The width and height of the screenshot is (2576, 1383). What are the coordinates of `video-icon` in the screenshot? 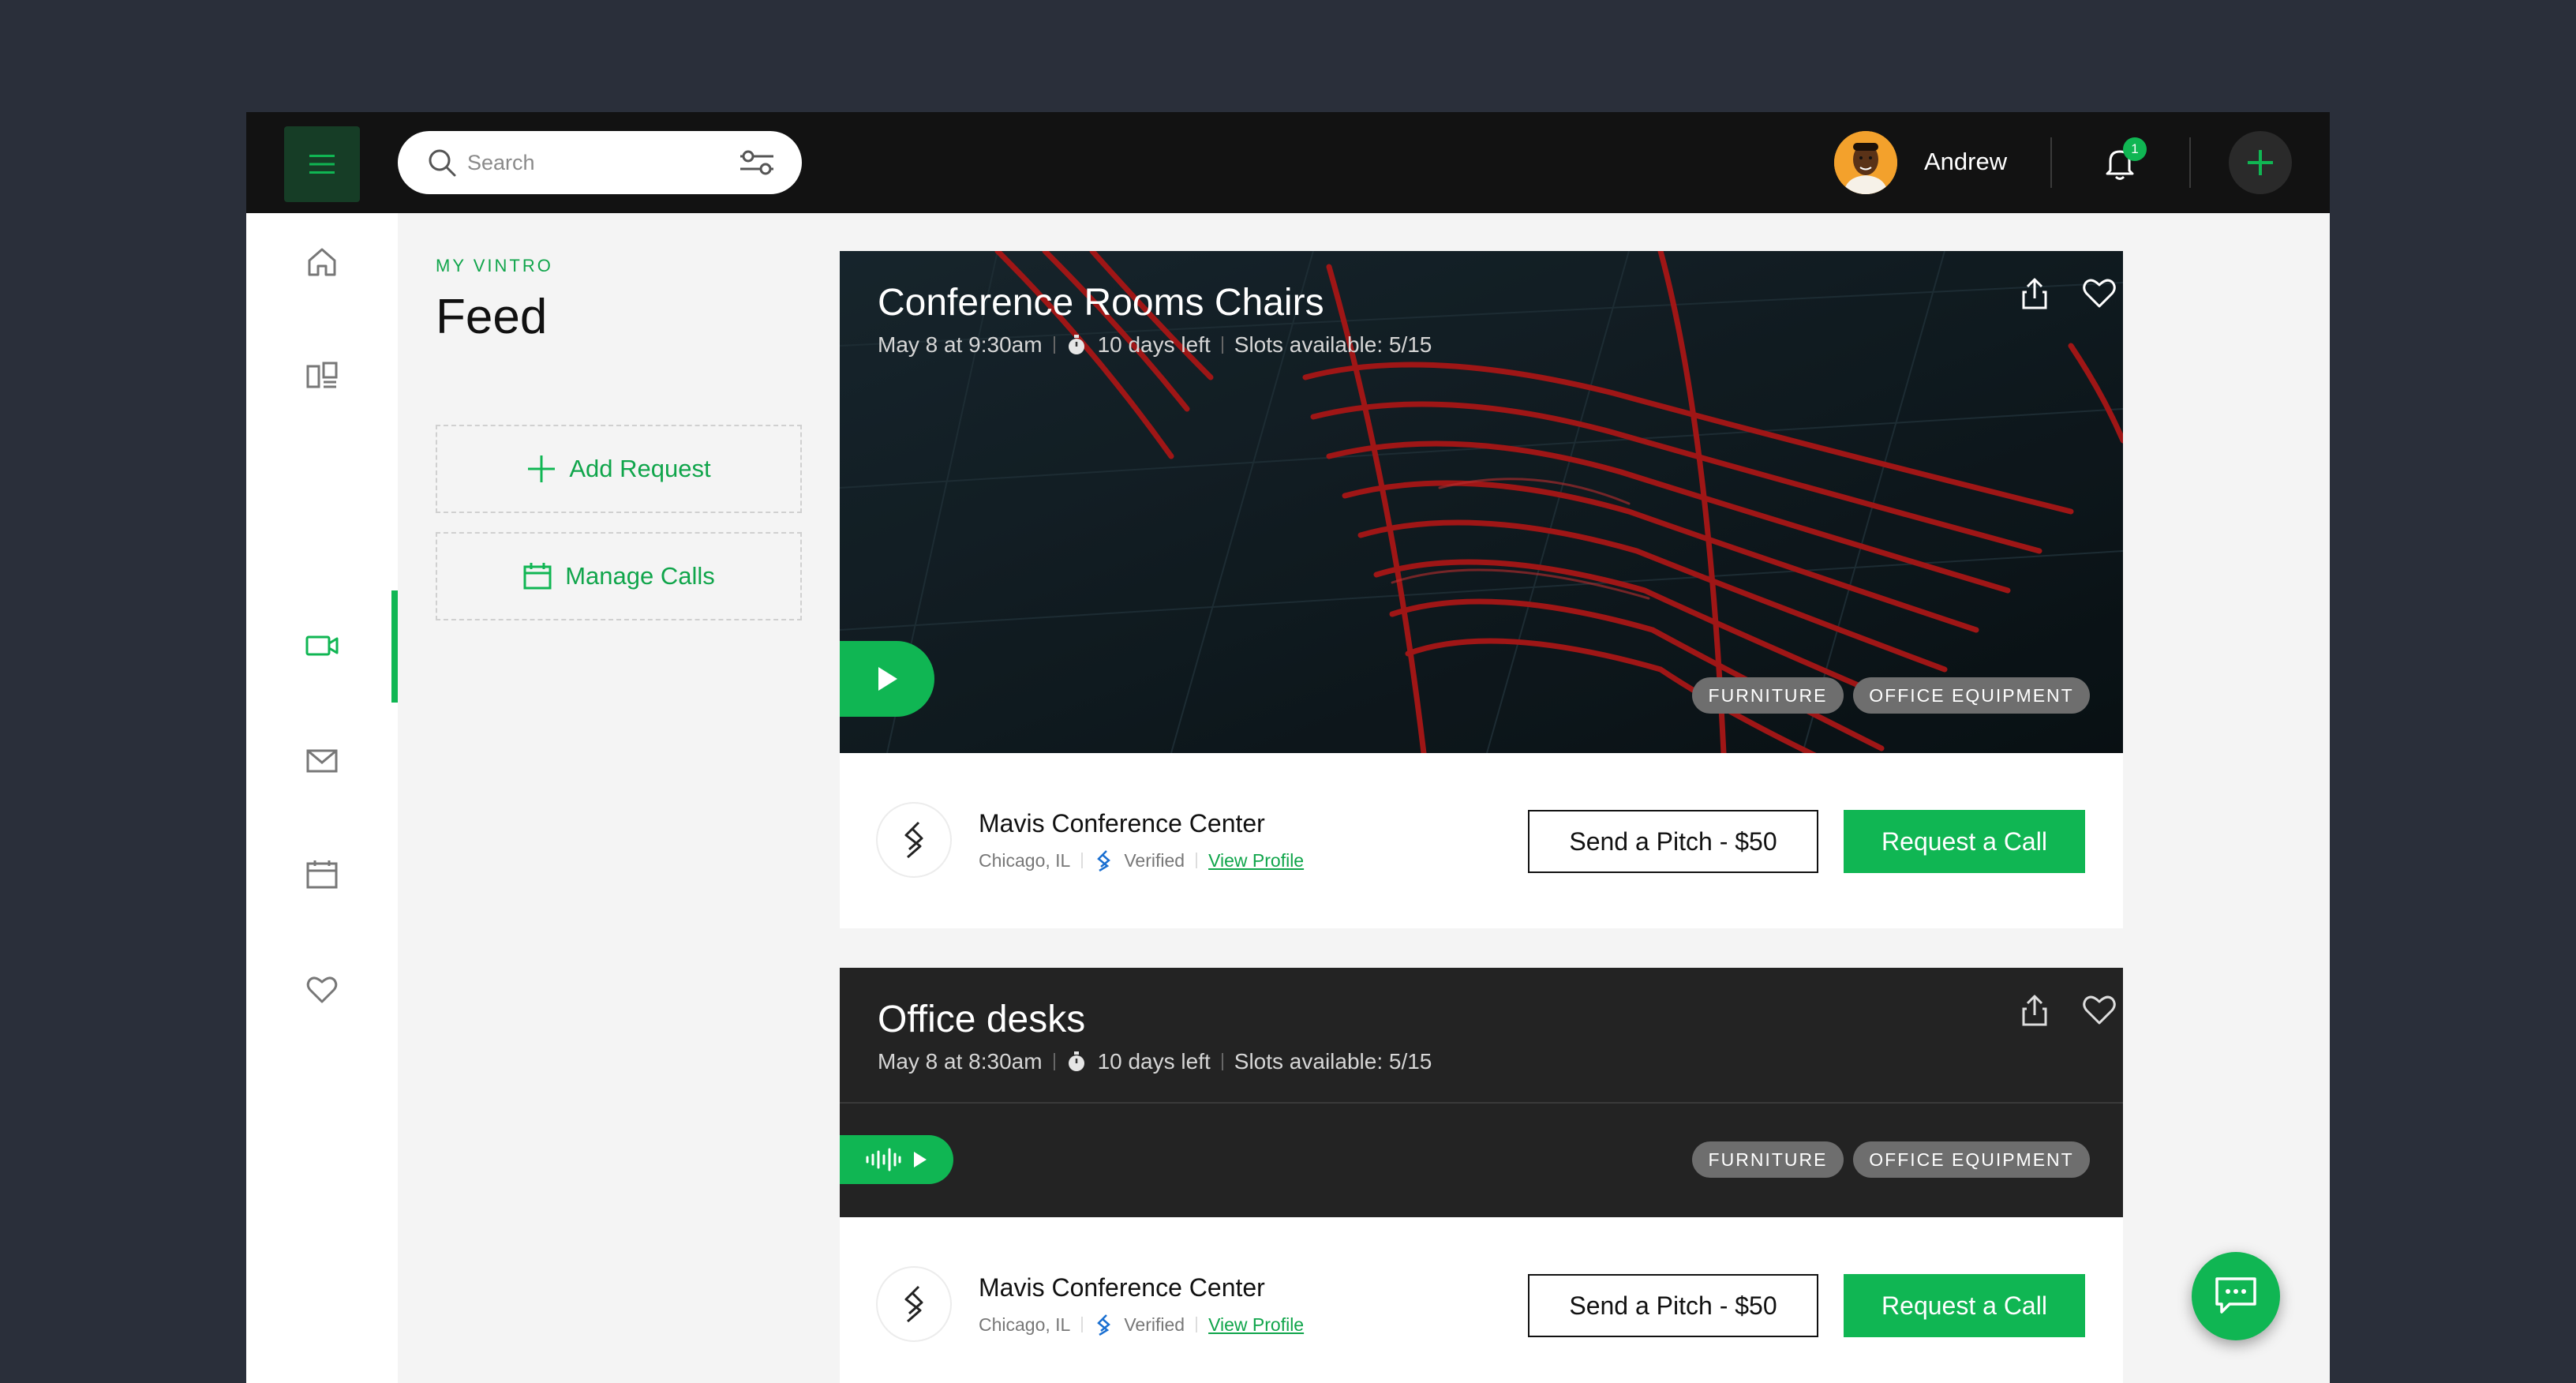 It's located at (322, 645).